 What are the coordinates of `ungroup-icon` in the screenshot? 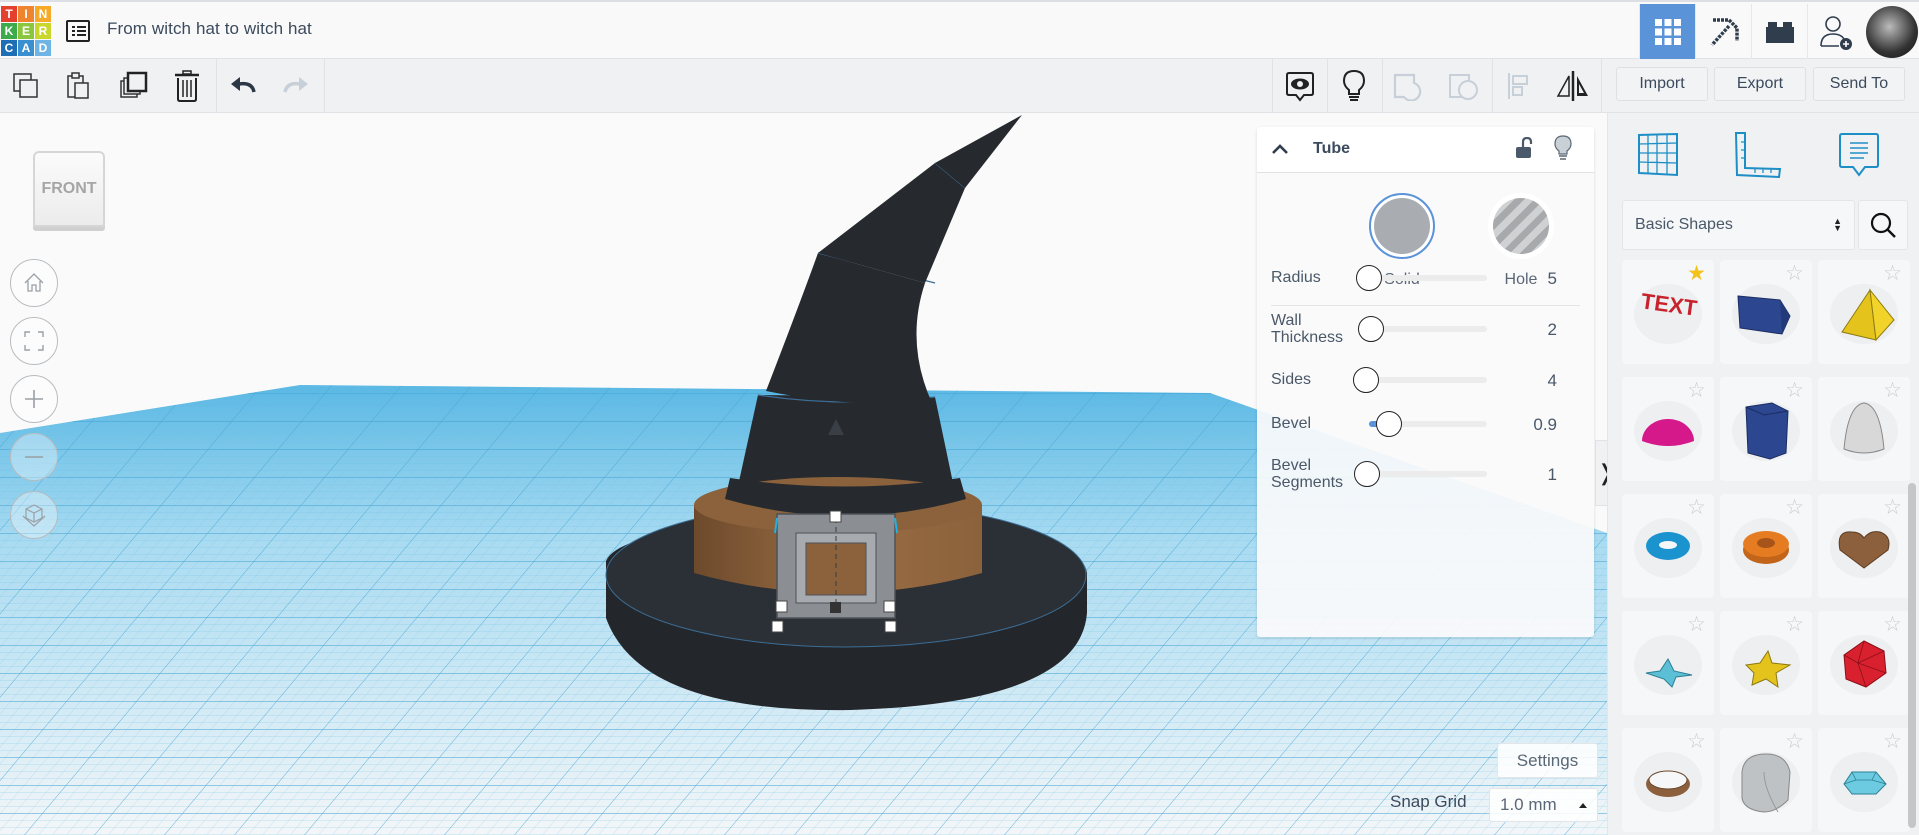 It's located at (1463, 87).